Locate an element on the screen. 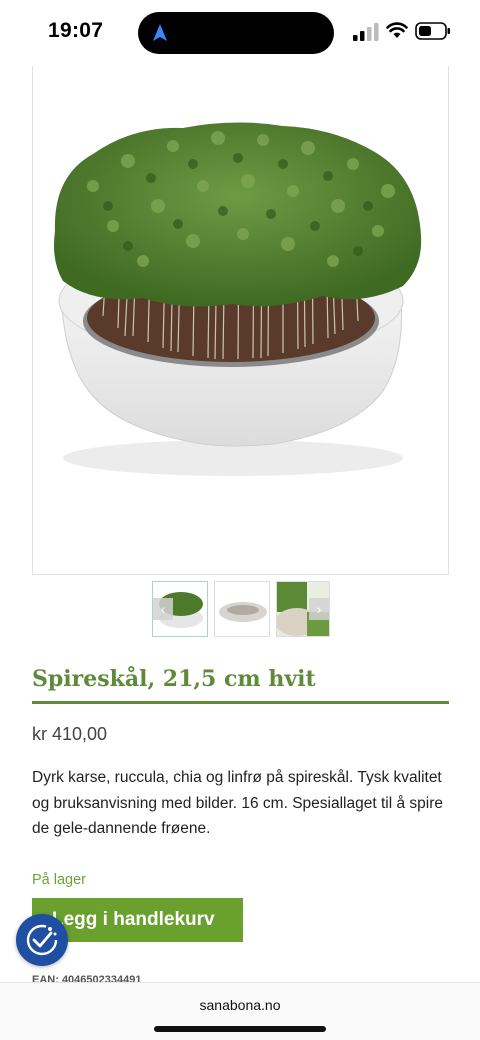 The image size is (480, 1040). cellular-signal-icon is located at coordinates (366, 32).